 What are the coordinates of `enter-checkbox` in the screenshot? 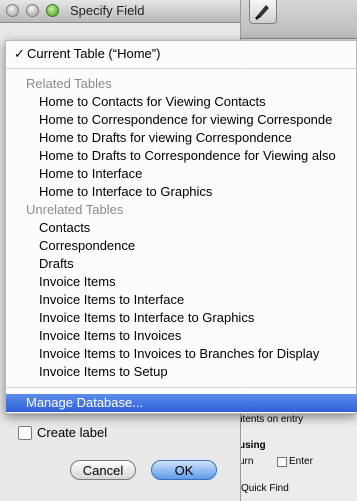 It's located at (282, 462).